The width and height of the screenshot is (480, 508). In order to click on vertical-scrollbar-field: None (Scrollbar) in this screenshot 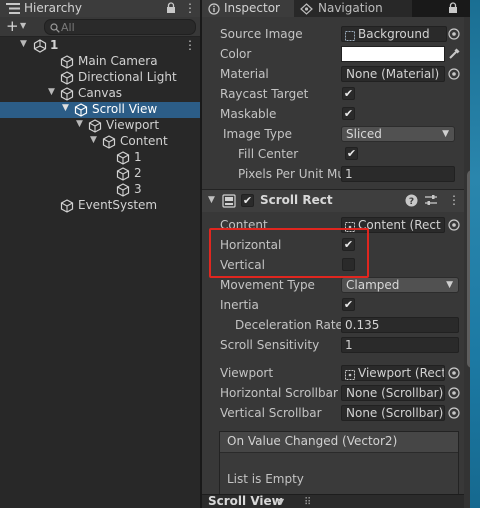, I will do `click(393, 413)`.